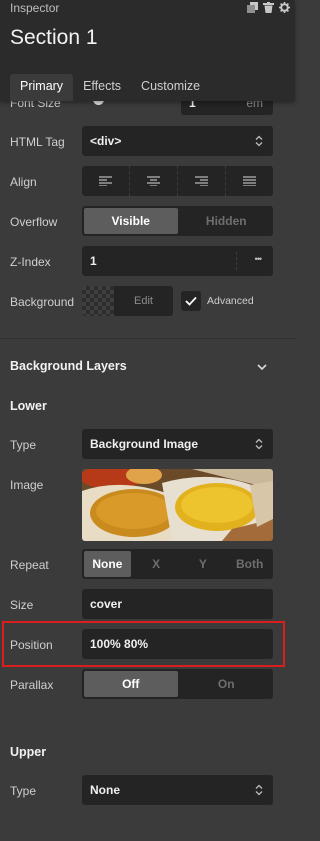  What do you see at coordinates (227, 221) in the screenshot?
I see `overflow-hidden-button: Hidden` at bounding box center [227, 221].